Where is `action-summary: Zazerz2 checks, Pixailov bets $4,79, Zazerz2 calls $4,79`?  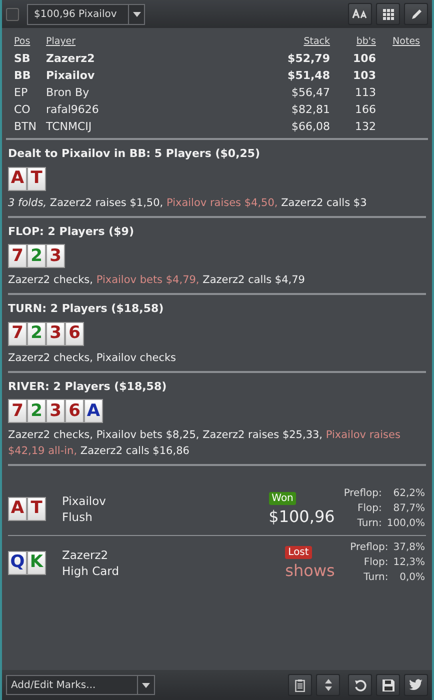 action-summary: Zazerz2 checks, Pixailov bets $4,79, Zazerz2 calls $4,79 is located at coordinates (157, 280).